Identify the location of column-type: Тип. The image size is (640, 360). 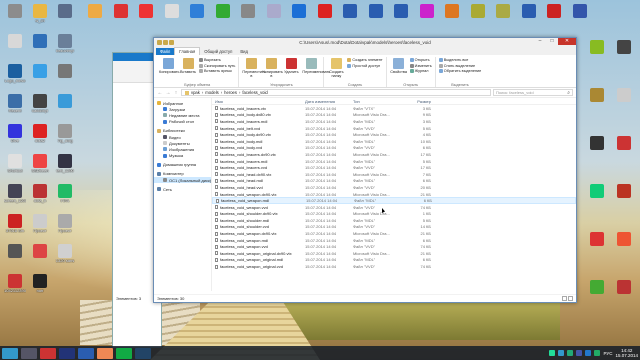
(379, 101).